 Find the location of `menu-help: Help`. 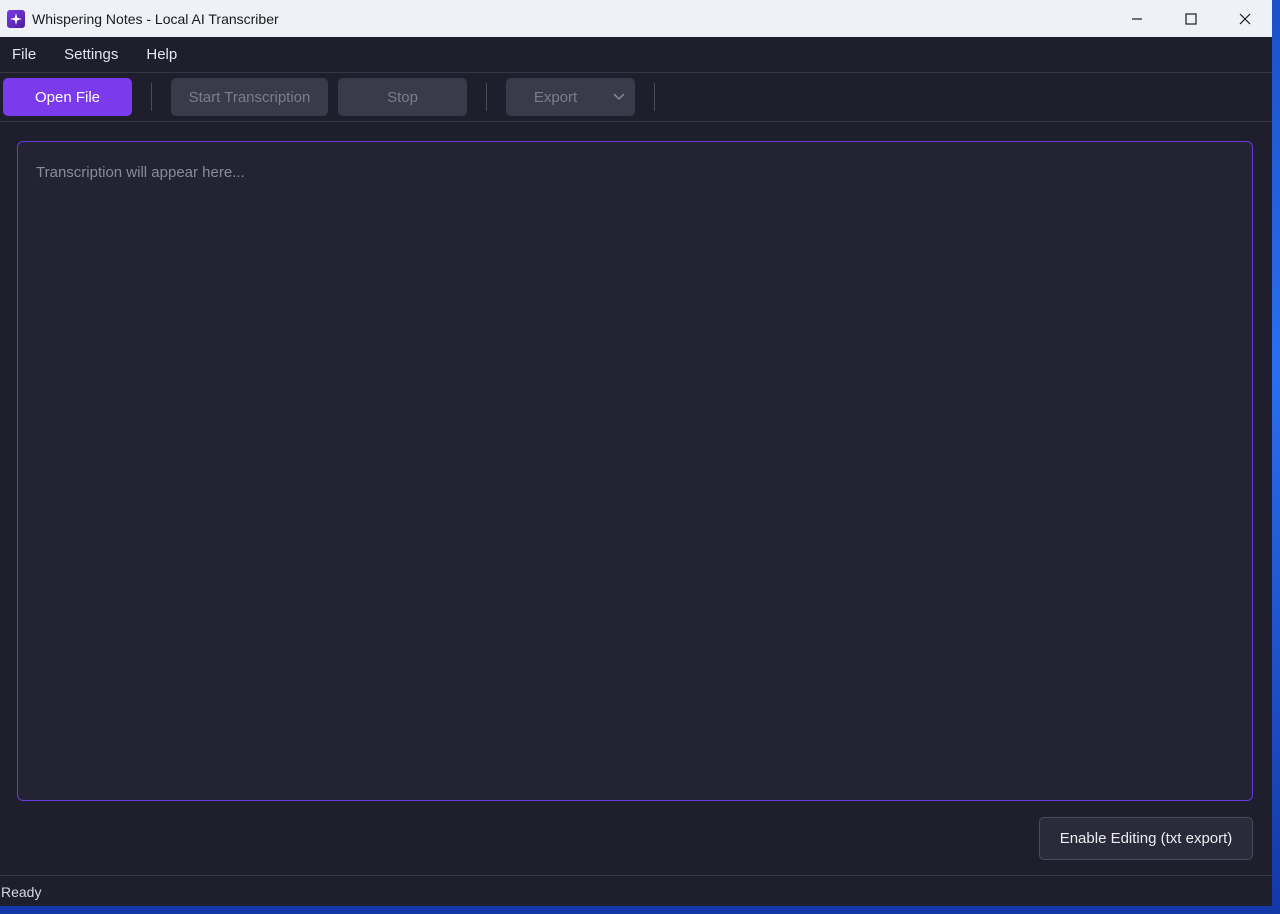

menu-help: Help is located at coordinates (161, 54).